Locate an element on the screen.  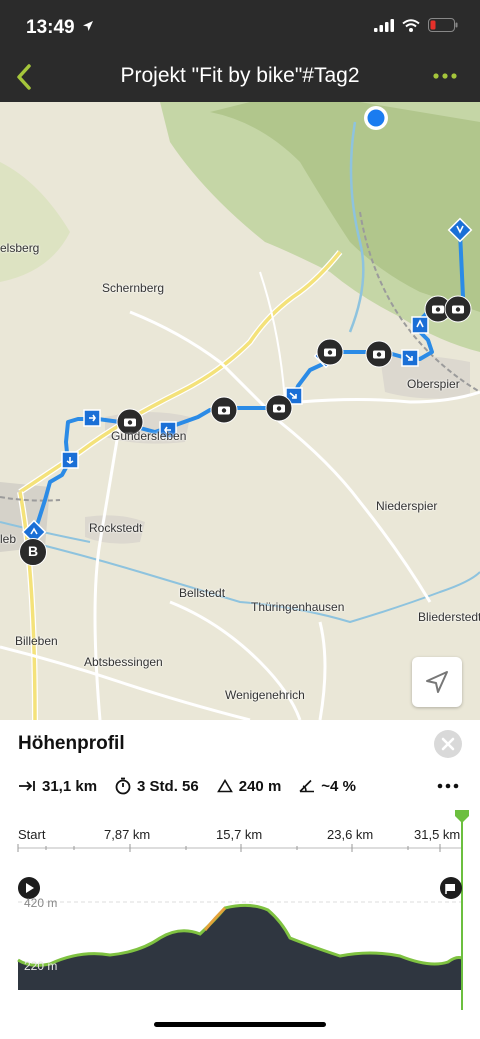
location-arrow-icon is located at coordinates (87, 26).